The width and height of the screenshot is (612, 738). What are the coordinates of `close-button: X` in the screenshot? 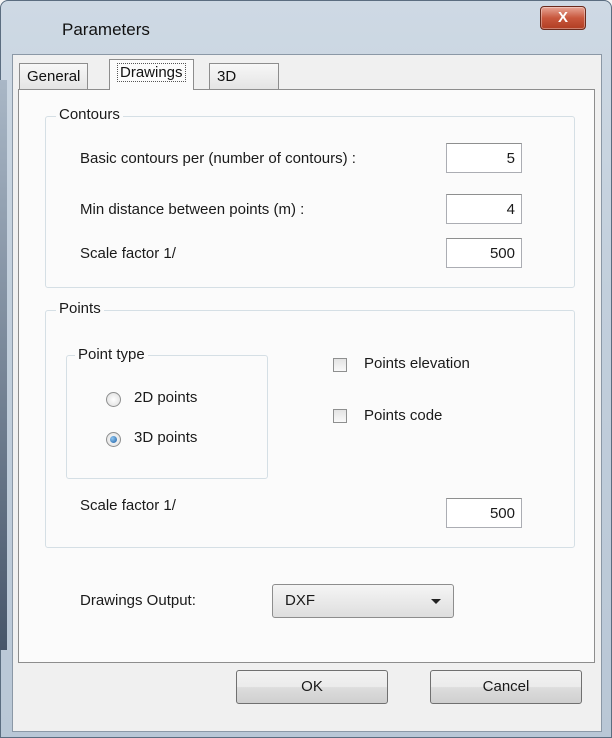 It's located at (563, 18).